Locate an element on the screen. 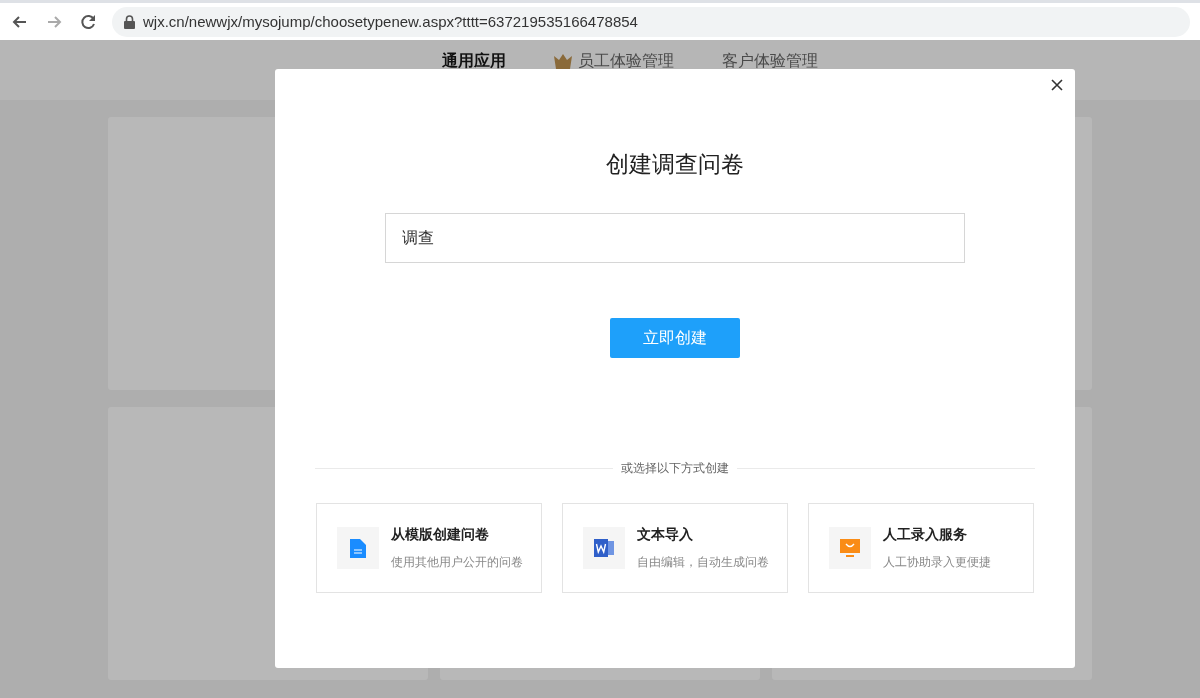  nav-tab: 员工体验管理 is located at coordinates (614, 61).